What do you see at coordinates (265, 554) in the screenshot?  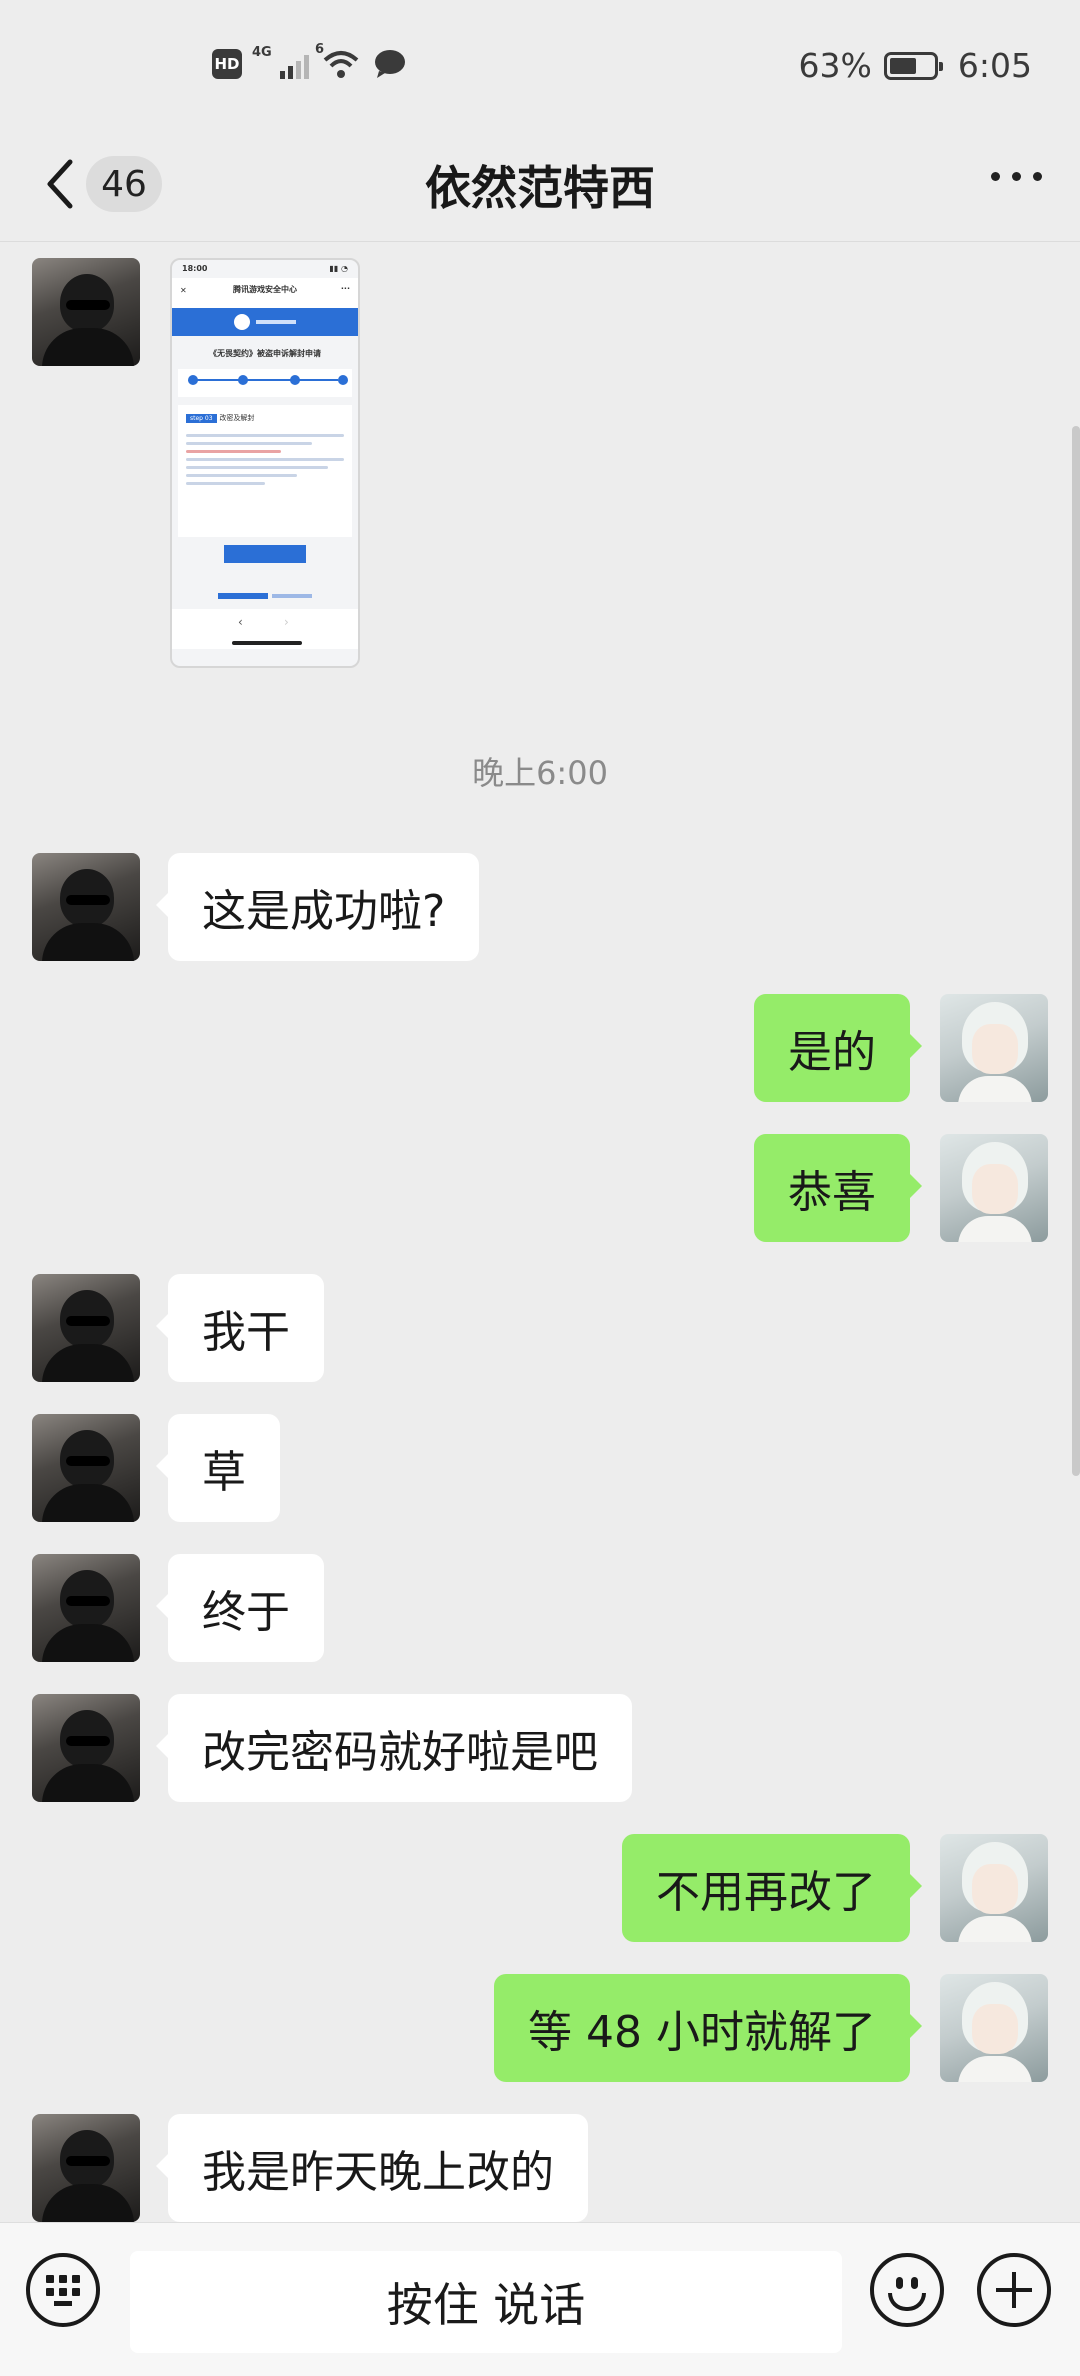 I see `screenshot-button` at bounding box center [265, 554].